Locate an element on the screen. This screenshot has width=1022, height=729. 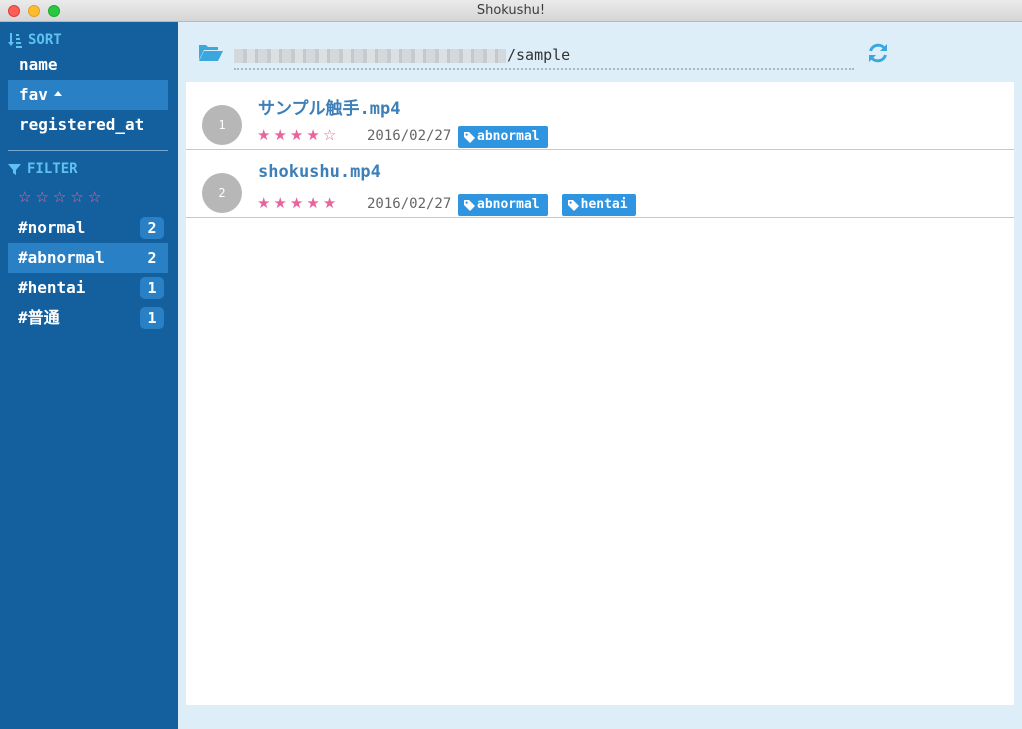
caret-up-icon is located at coordinates (57, 93).